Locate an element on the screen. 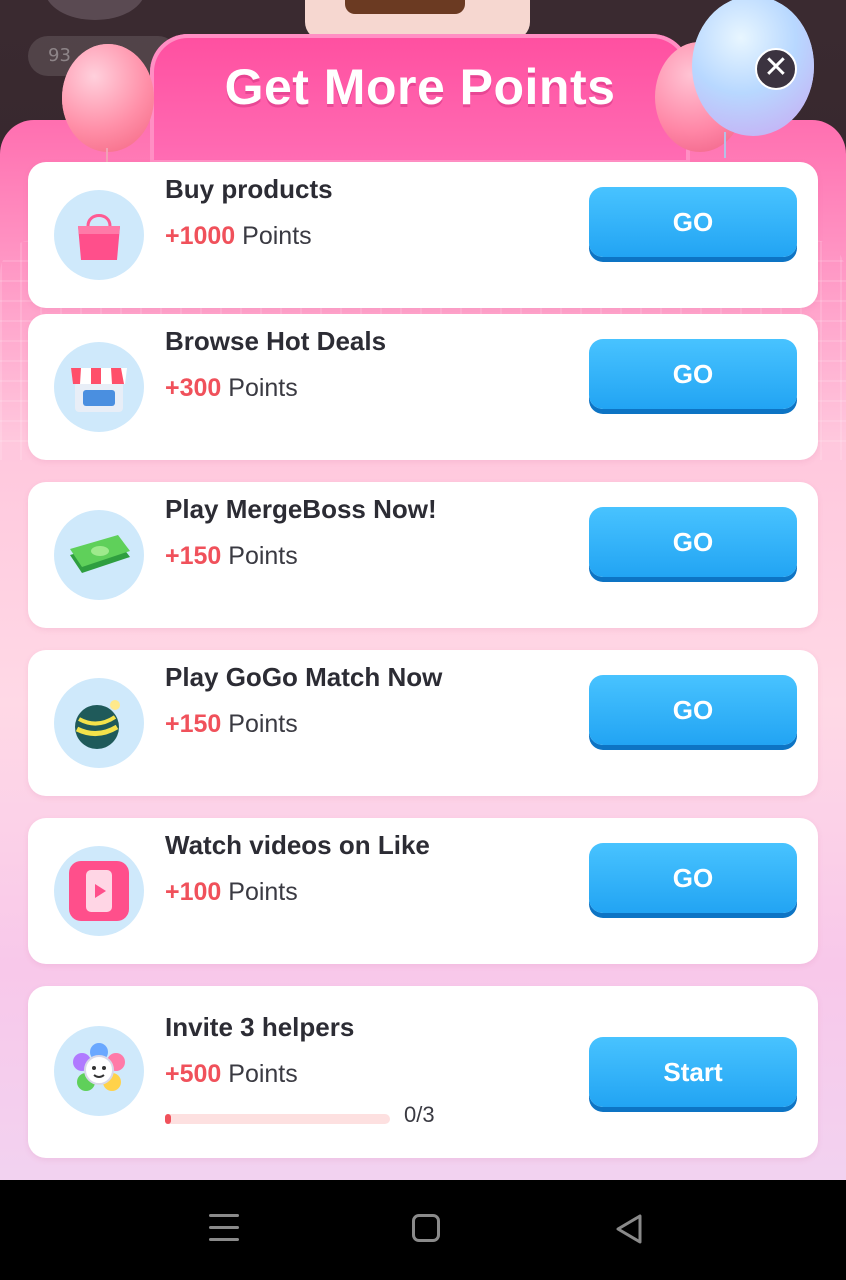  bomb-icon is located at coordinates (99, 723).